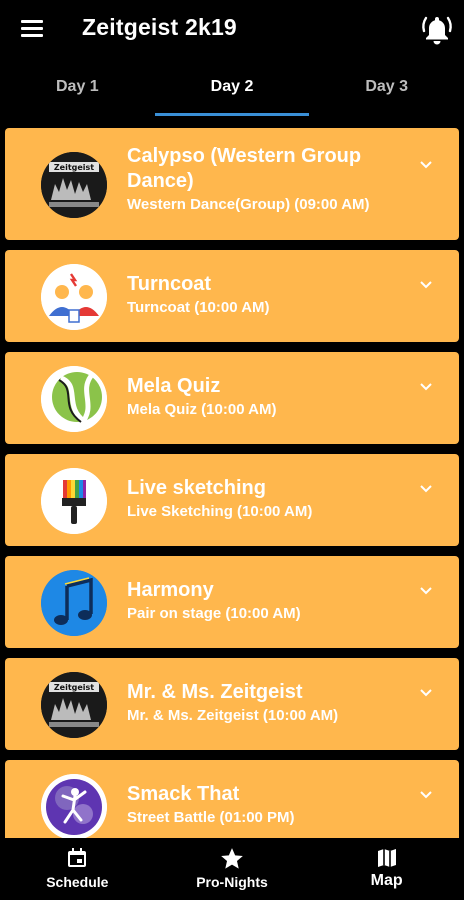 Image resolution: width=464 pixels, height=900 pixels. I want to click on map-icon, so click(386, 858).